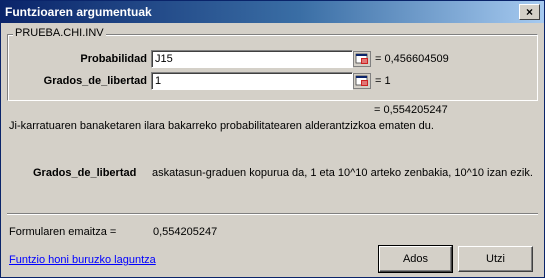 Image resolution: width=545 pixels, height=278 pixels. I want to click on arg-label-grados-de-libertad: Grados_de_libertad, so click(95, 81).